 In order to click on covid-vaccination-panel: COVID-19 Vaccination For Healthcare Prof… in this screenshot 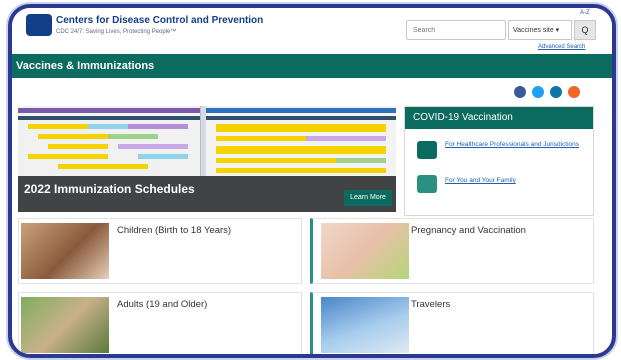, I will do `click(499, 161)`.